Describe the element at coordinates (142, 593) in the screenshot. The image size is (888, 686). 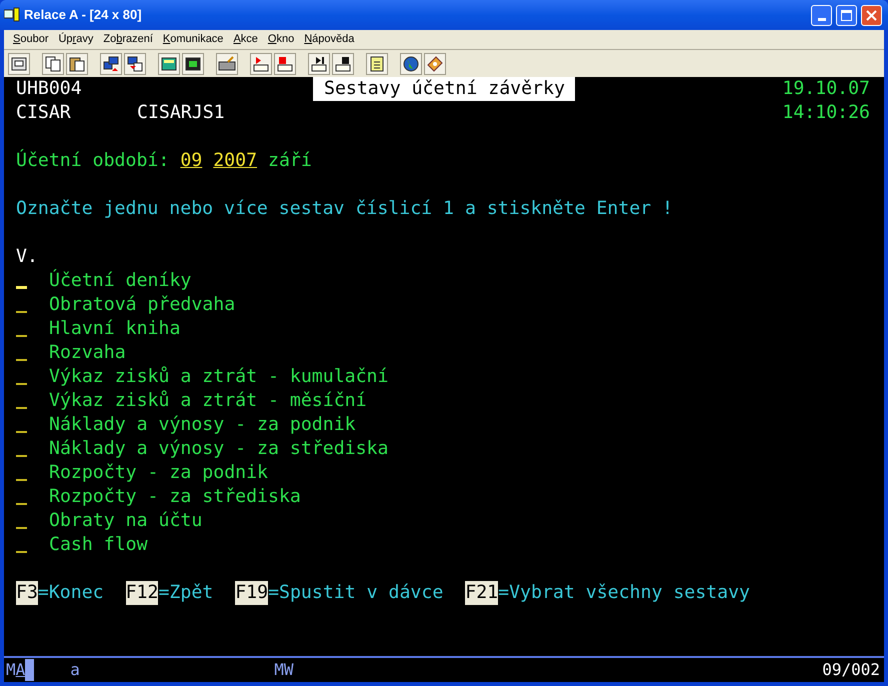
I see `function-key: F12` at that location.